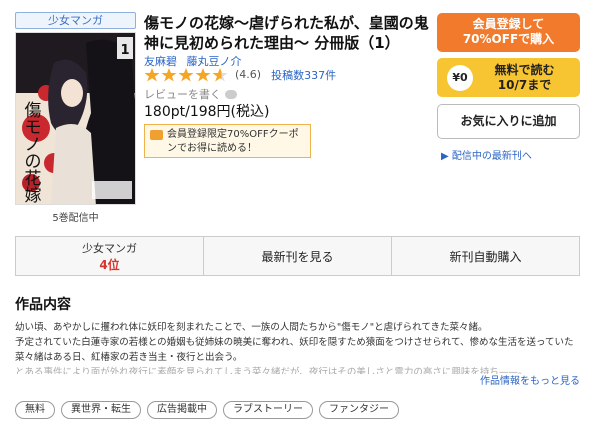 This screenshot has width=600, height=429. Describe the element at coordinates (508, 121) in the screenshot. I see `add-favorite-button: お気に入りに追加` at that location.